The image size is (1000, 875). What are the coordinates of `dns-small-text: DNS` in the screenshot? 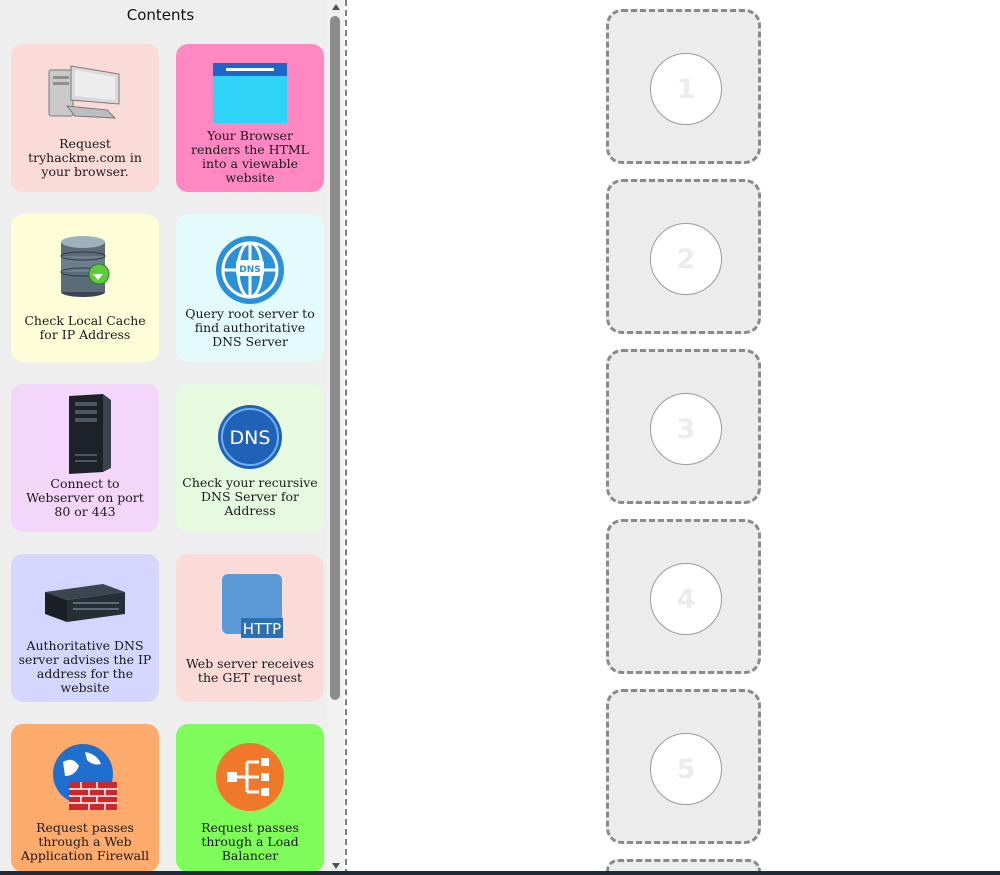 It's located at (250, 270).